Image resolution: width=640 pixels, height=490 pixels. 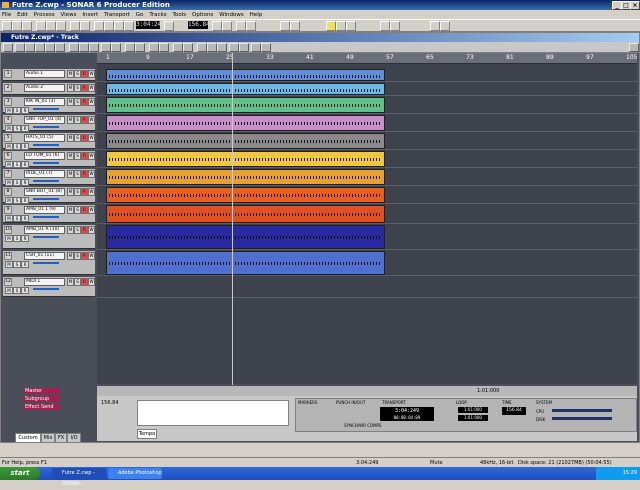 I want to click on marquee-icon, so click(x=222, y=47).